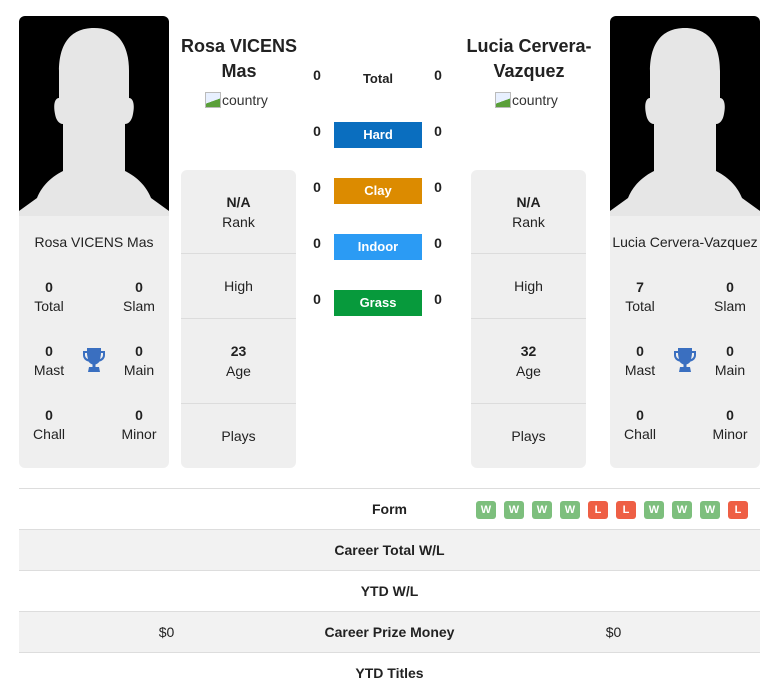 Image resolution: width=779 pixels, height=699 pixels. I want to click on ytd-titles-row: YTD Titles, so click(389, 672).